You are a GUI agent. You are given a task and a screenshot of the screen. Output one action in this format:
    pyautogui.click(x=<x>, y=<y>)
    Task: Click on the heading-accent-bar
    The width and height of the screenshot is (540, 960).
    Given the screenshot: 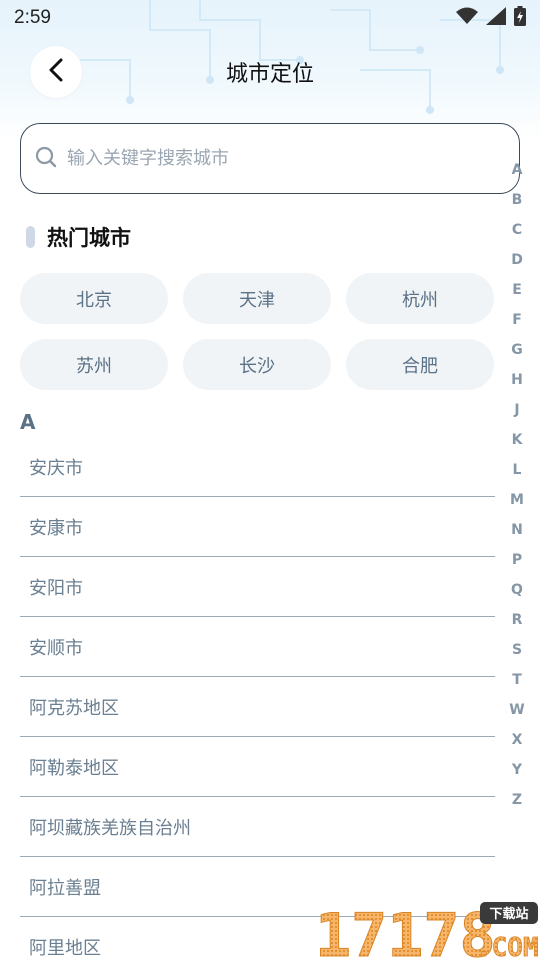 What is the action you would take?
    pyautogui.click(x=30, y=237)
    